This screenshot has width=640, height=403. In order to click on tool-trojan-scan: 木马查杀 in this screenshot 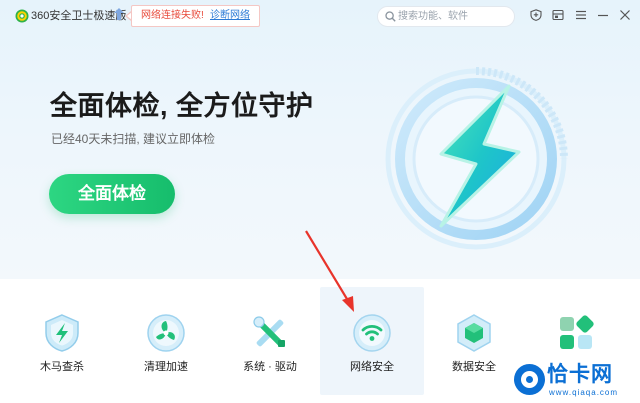, I will do `click(62, 341)`.